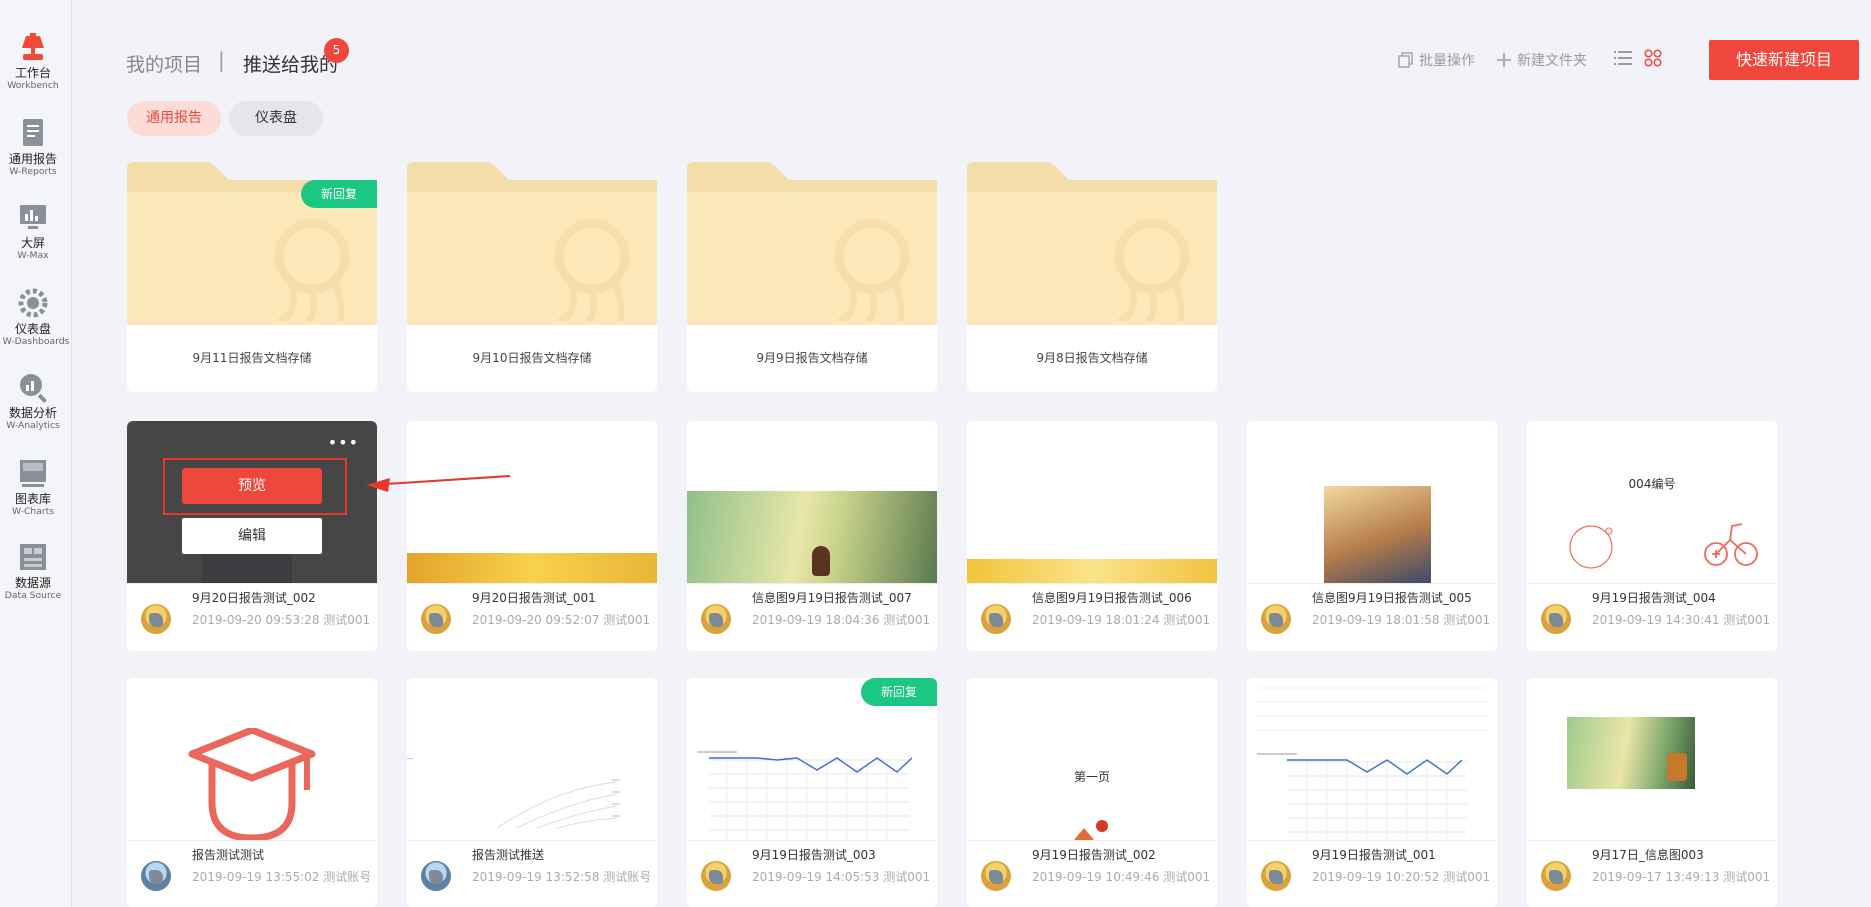 This screenshot has width=1871, height=907. Describe the element at coordinates (282, 877) in the screenshot. I see `report-meta: 2019-09-19 13:55:02 测试账号` at that location.